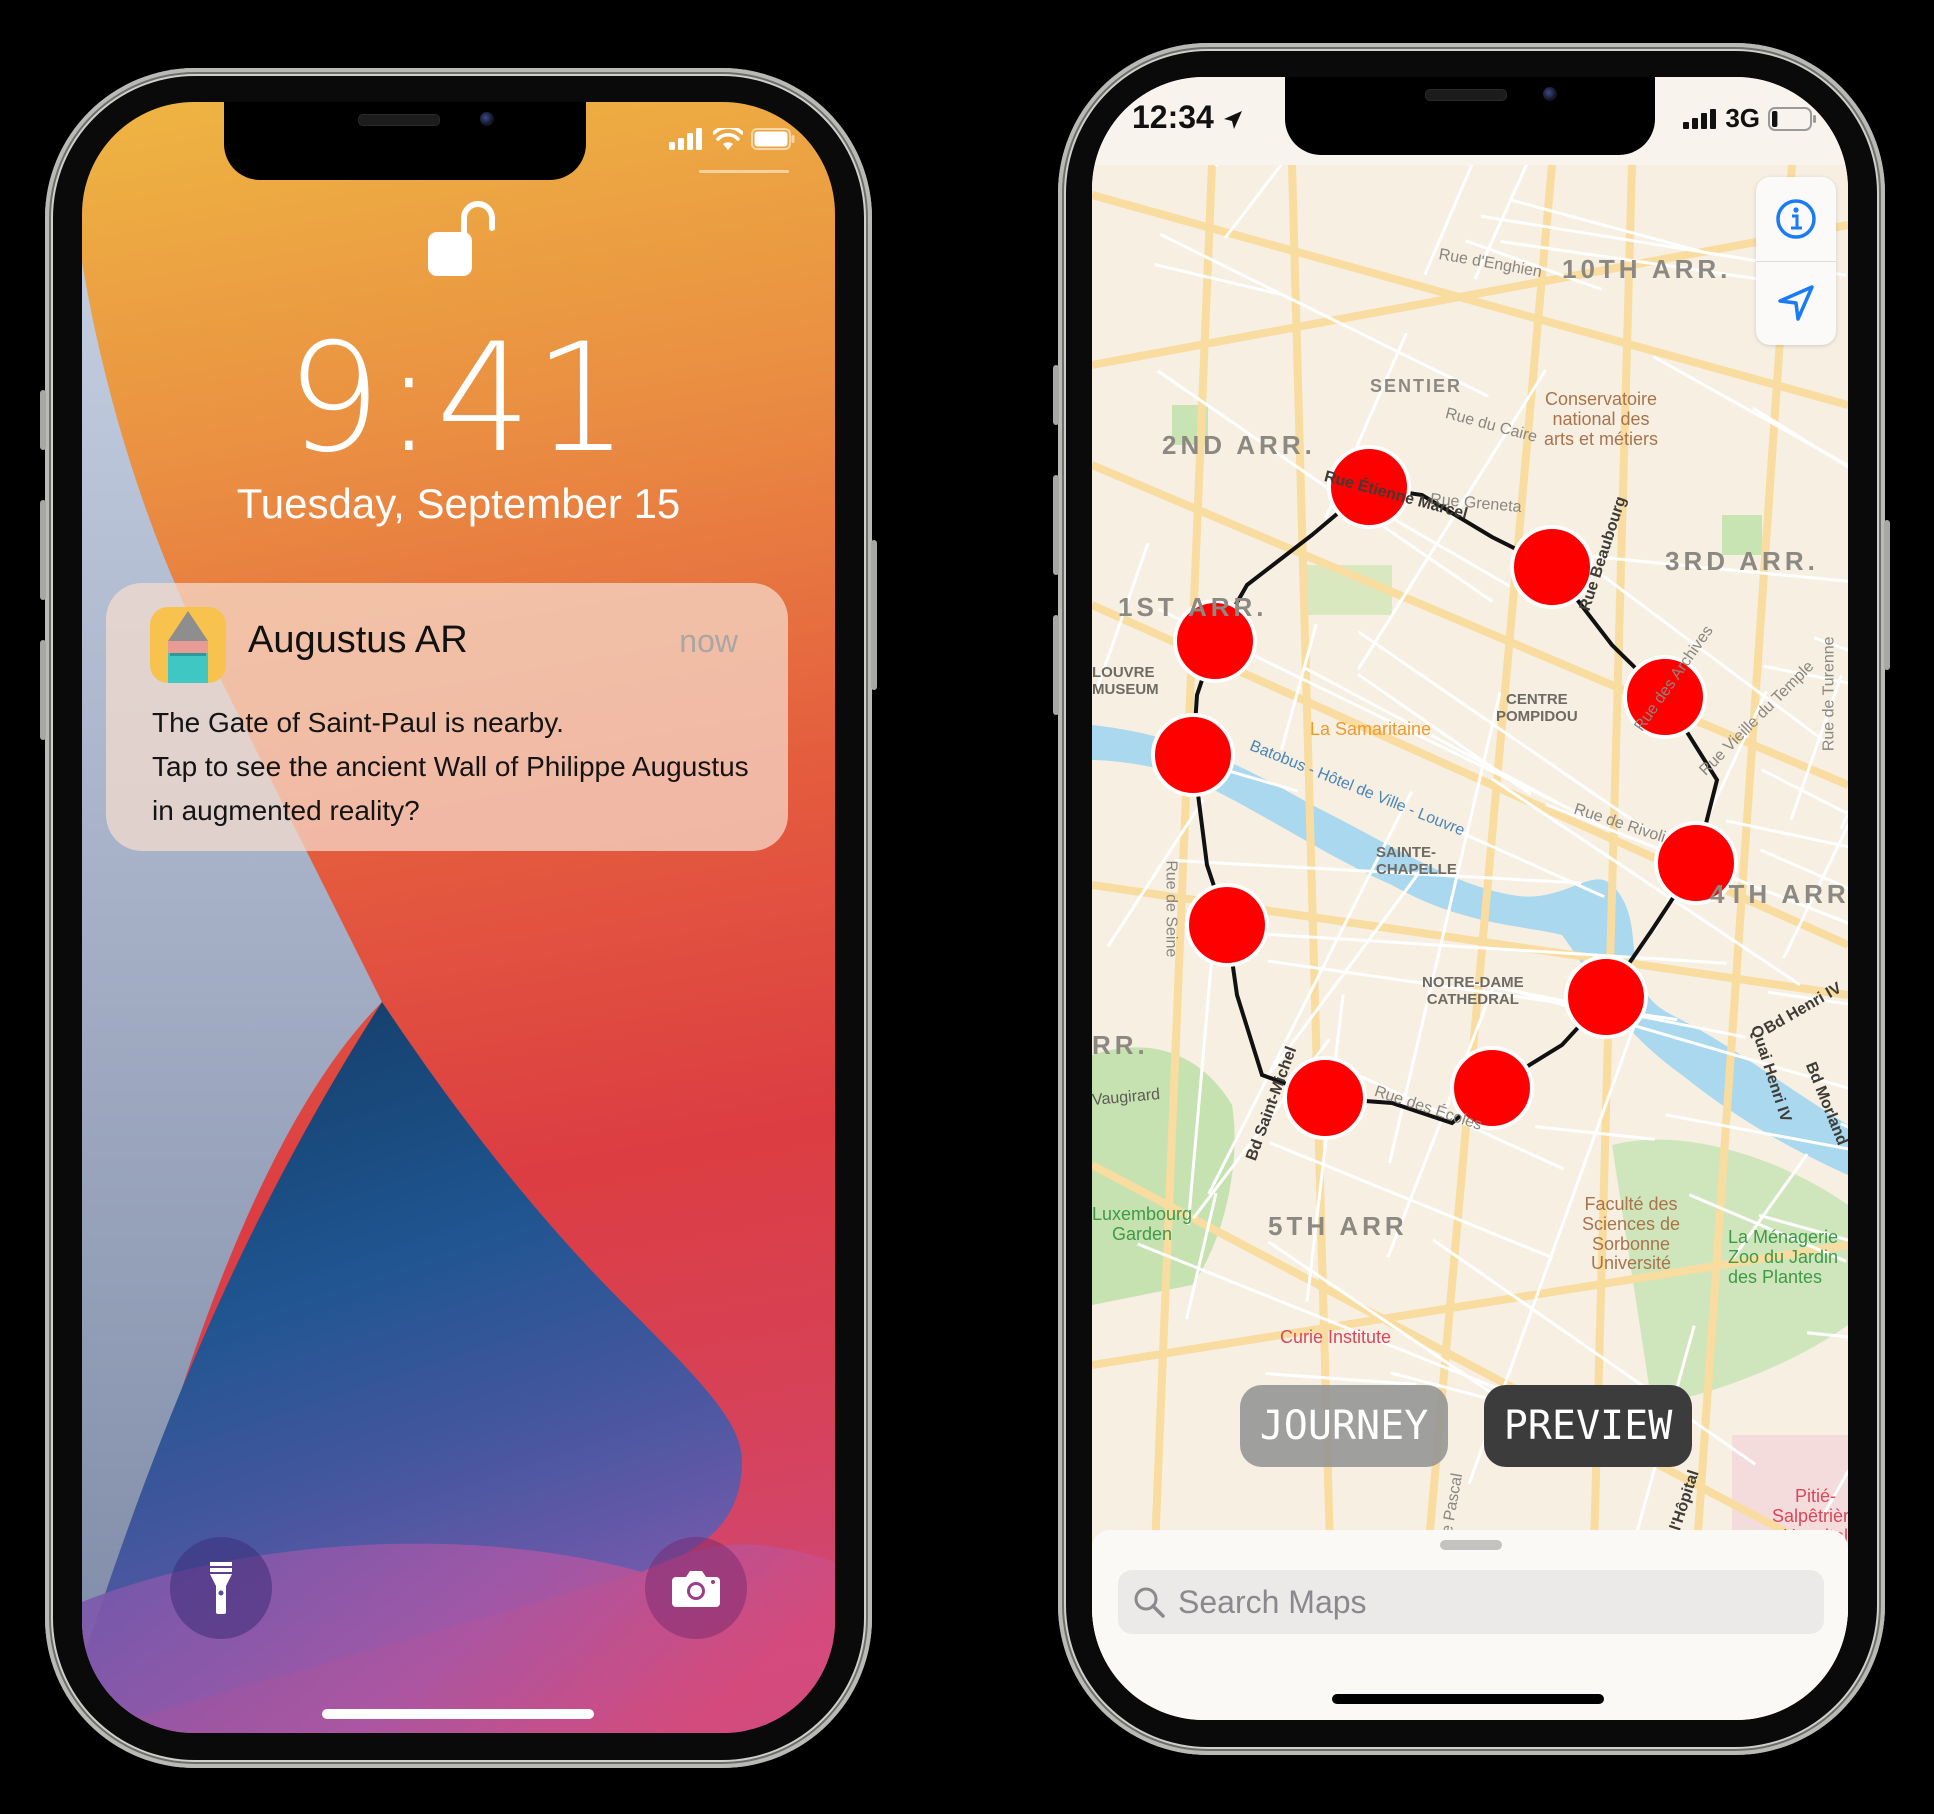 The width and height of the screenshot is (1934, 1814). Describe the element at coordinates (1829, 694) in the screenshot. I see `street-label: Rue de Turenne` at that location.